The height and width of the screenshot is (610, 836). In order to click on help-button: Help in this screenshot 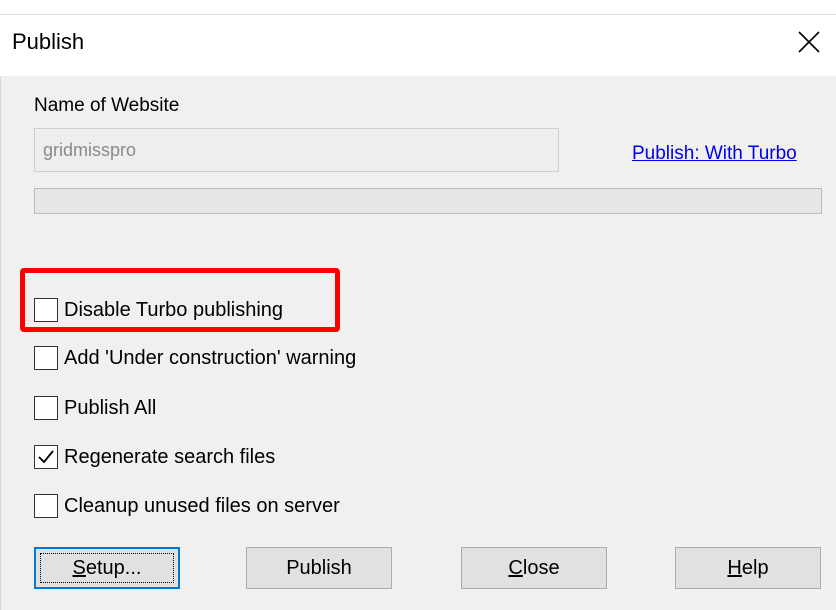, I will do `click(748, 568)`.